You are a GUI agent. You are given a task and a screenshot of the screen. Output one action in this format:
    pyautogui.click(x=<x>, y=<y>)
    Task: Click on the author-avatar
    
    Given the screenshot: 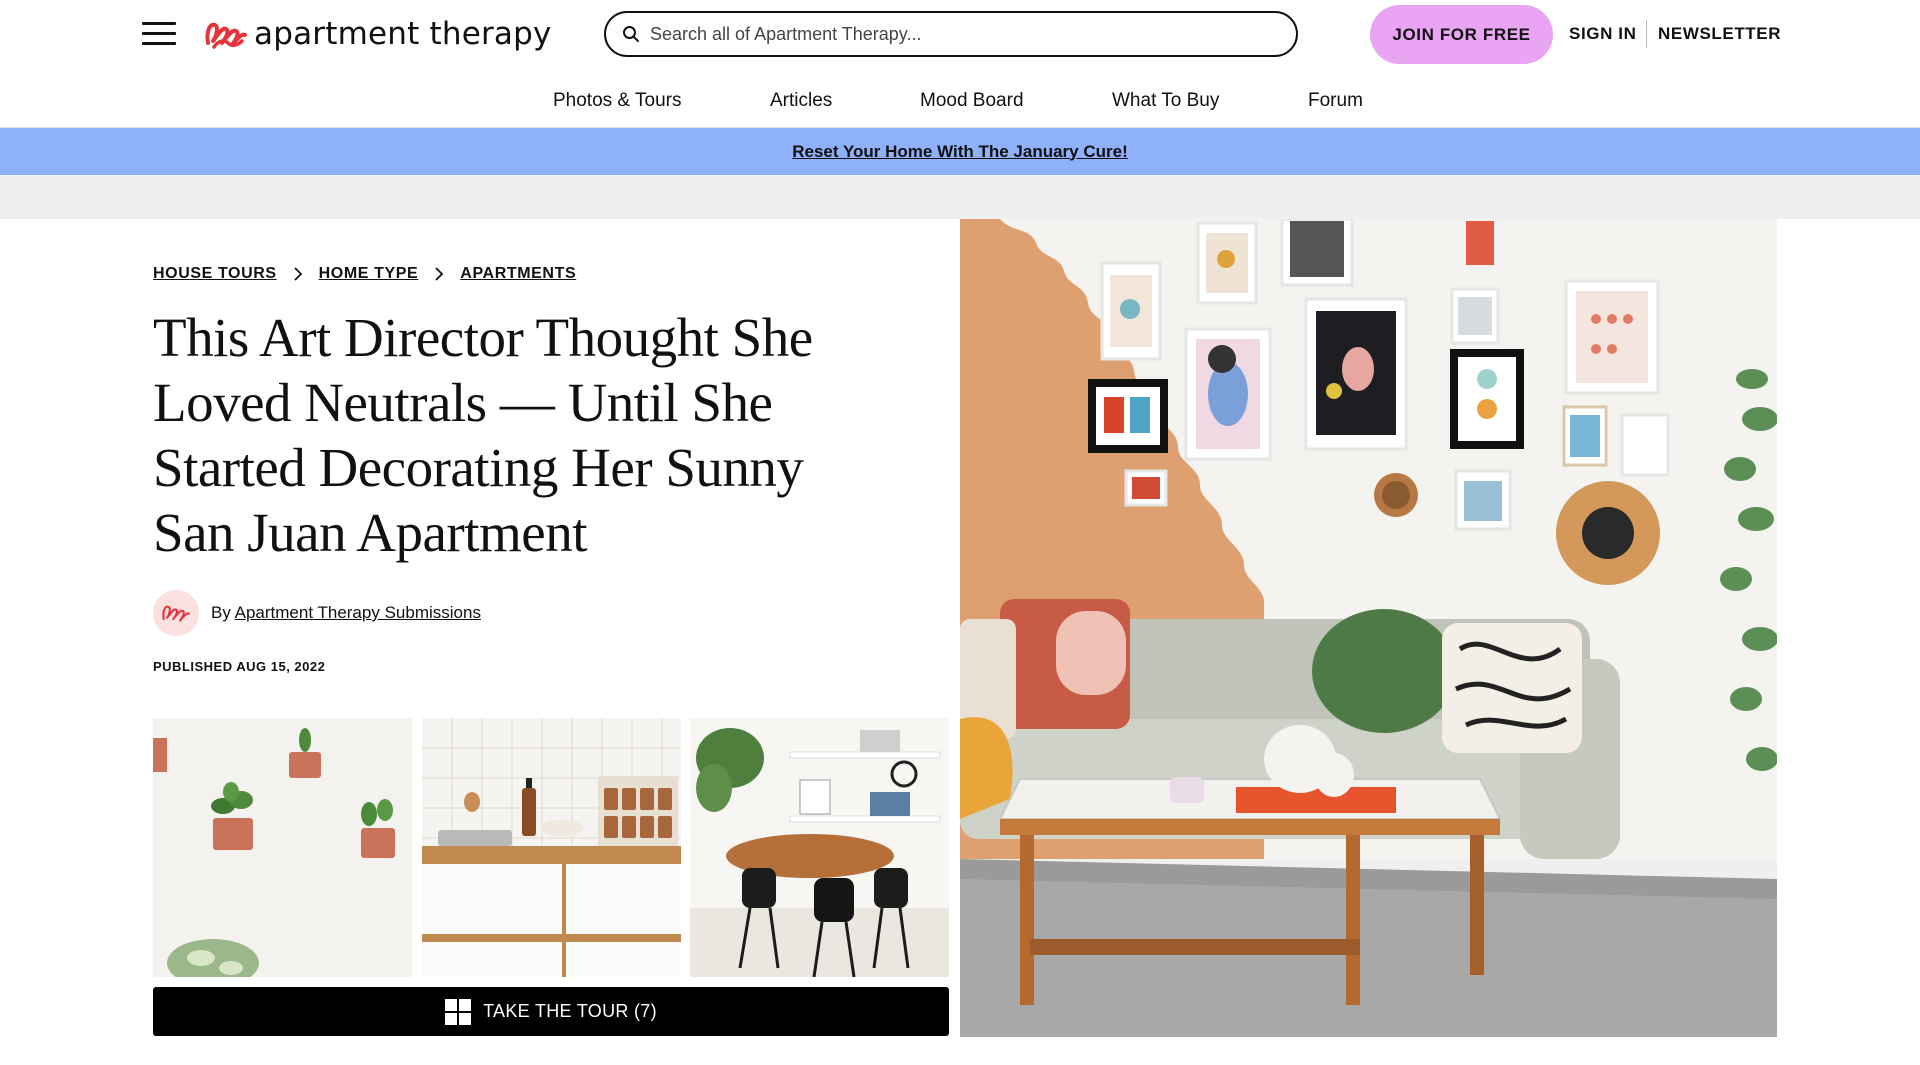 What is the action you would take?
    pyautogui.click(x=176, y=613)
    